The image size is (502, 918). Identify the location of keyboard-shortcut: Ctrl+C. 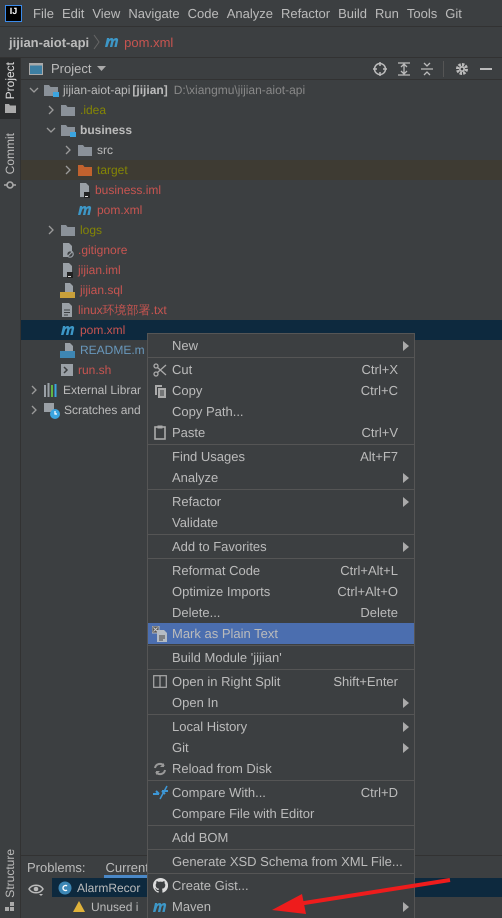
(379, 390).